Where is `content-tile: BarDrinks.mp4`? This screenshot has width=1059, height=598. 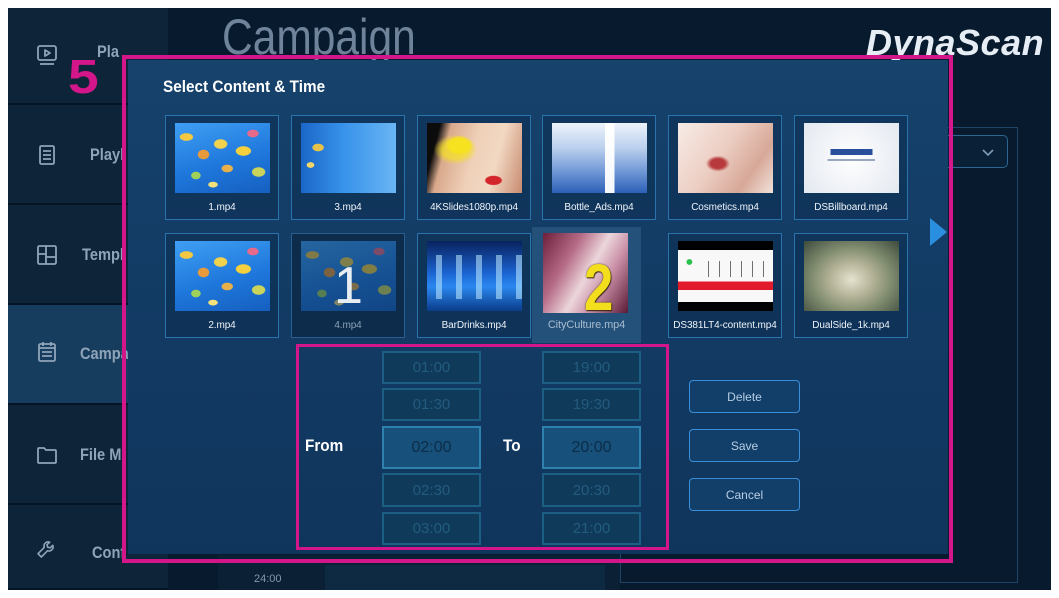 content-tile: BarDrinks.mp4 is located at coordinates (474, 285).